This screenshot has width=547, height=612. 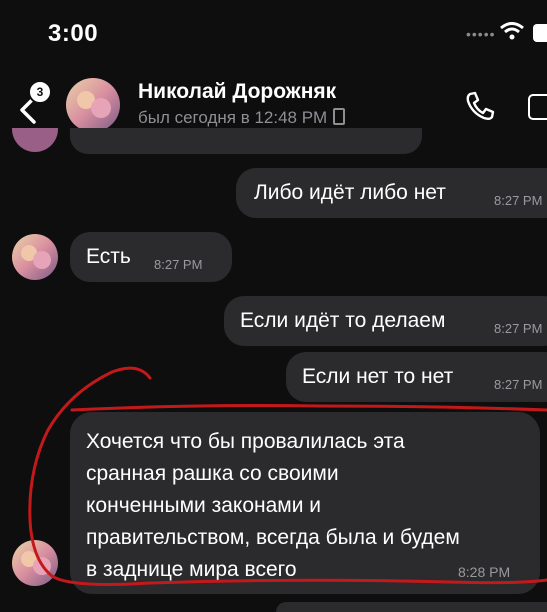 What do you see at coordinates (273, 35) in the screenshot?
I see `status-bar: 3:00 •••••` at bounding box center [273, 35].